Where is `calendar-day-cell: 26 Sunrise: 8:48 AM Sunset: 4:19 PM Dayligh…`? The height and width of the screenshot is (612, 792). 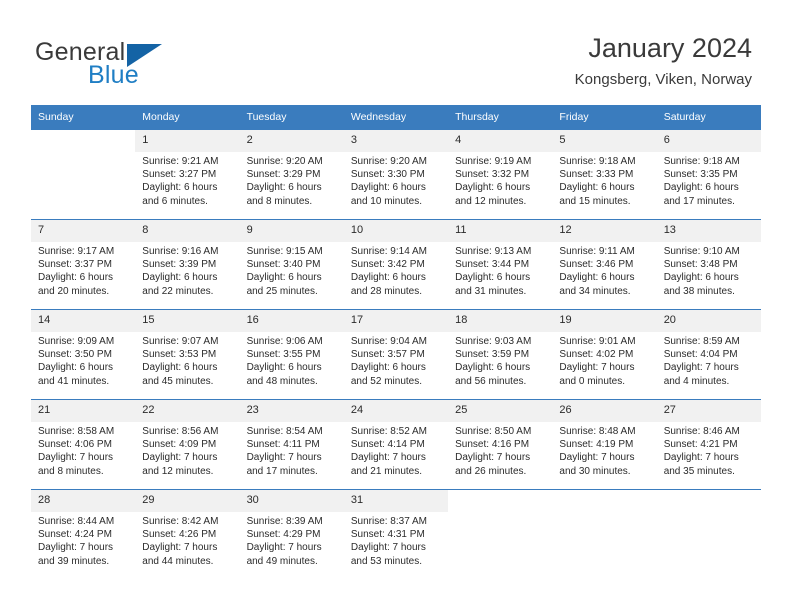 calendar-day-cell: 26 Sunrise: 8:48 AM Sunset: 4:19 PM Dayligh… is located at coordinates (604, 444).